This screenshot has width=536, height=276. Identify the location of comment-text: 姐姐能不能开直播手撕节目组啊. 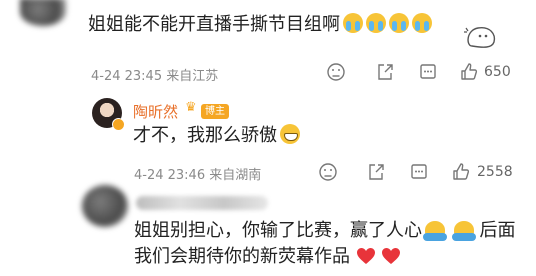
(260, 25).